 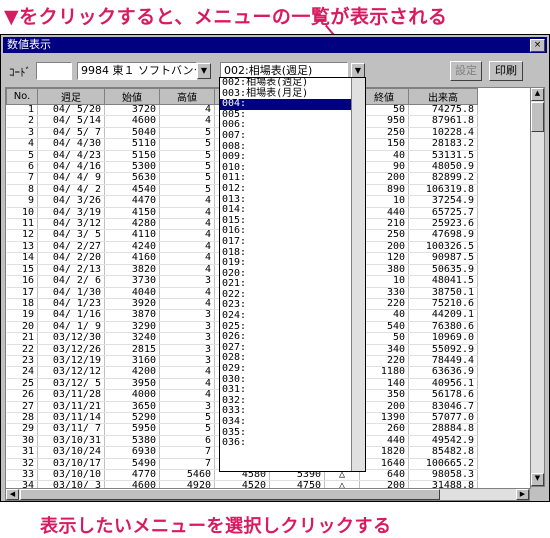 What do you see at coordinates (443, 96) in the screenshot?
I see `col-header-volume: 出来高` at bounding box center [443, 96].